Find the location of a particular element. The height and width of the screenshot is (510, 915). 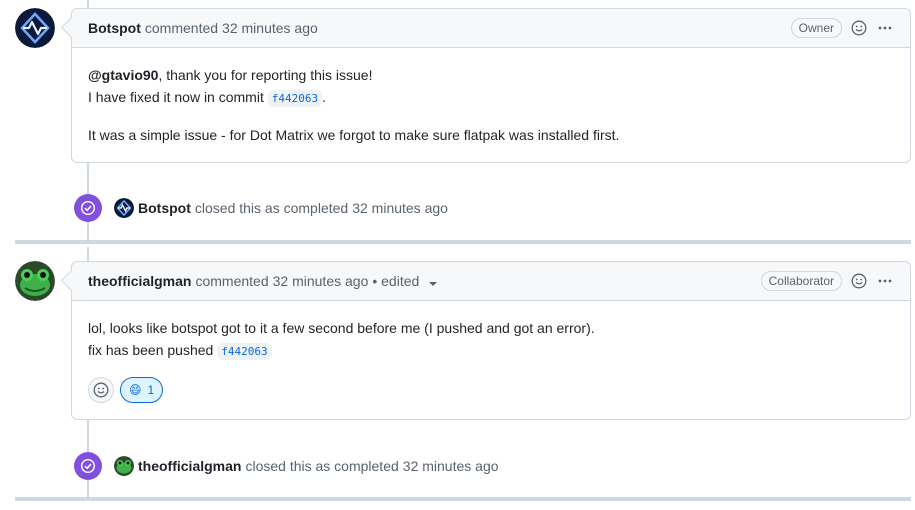

event-author: Botspot is located at coordinates (164, 208).